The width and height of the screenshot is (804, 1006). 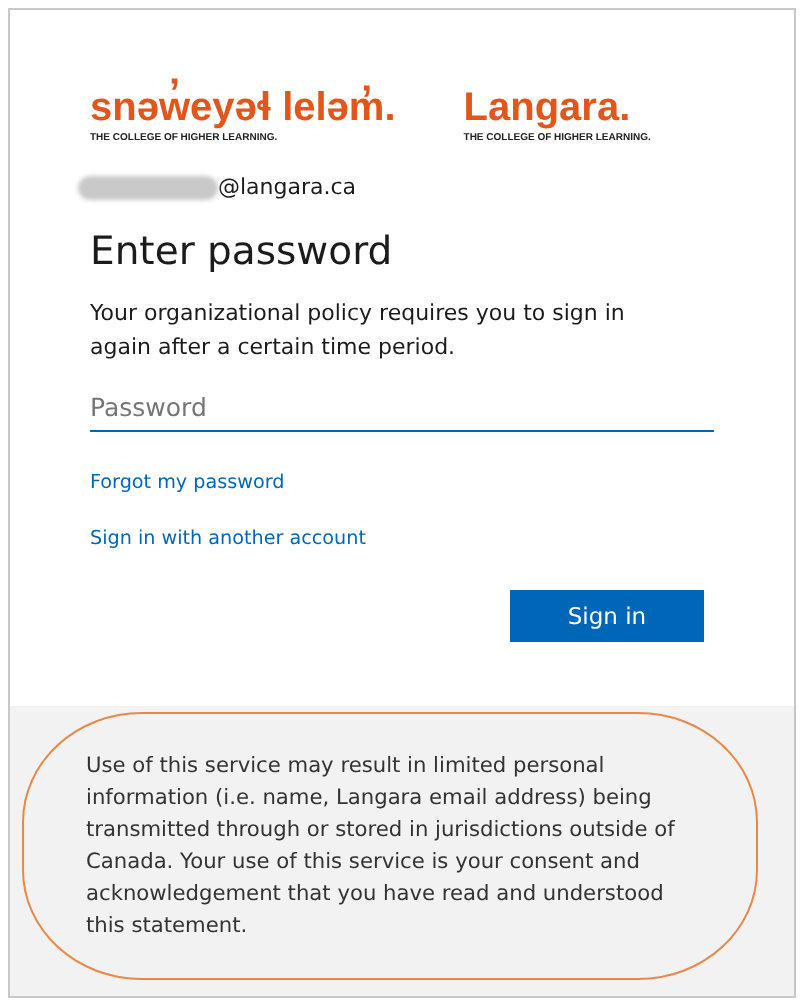 I want to click on policy-message: Your organizational policy requires you to sign in again after a certain time period., so click(x=358, y=331).